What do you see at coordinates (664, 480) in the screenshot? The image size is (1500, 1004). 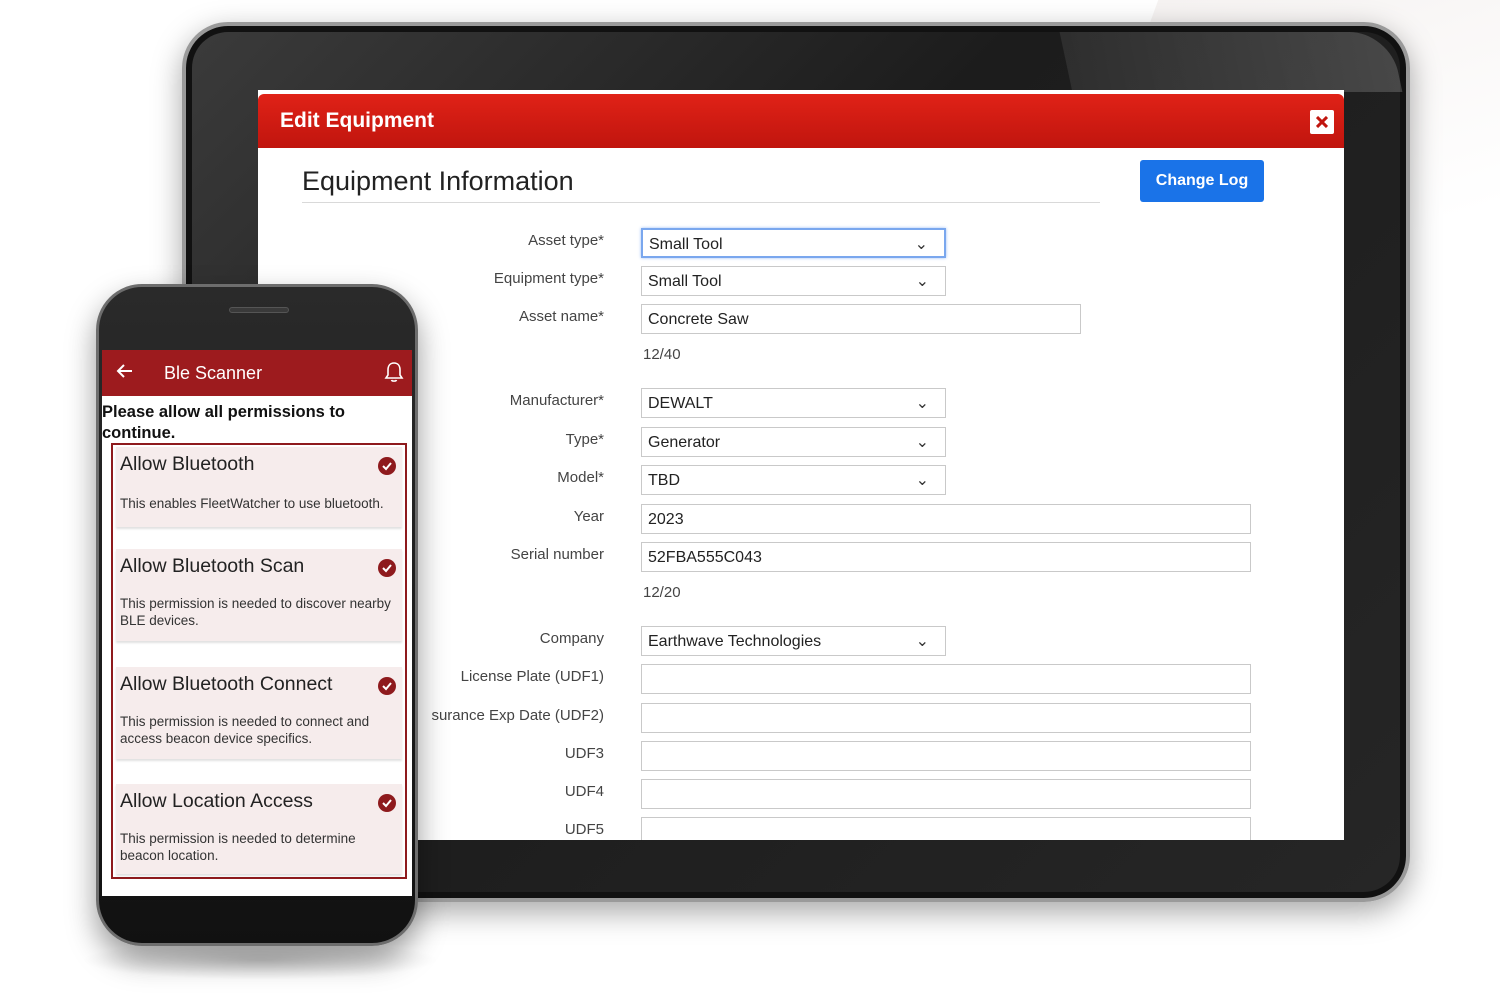 I see `model-value: TBD` at bounding box center [664, 480].